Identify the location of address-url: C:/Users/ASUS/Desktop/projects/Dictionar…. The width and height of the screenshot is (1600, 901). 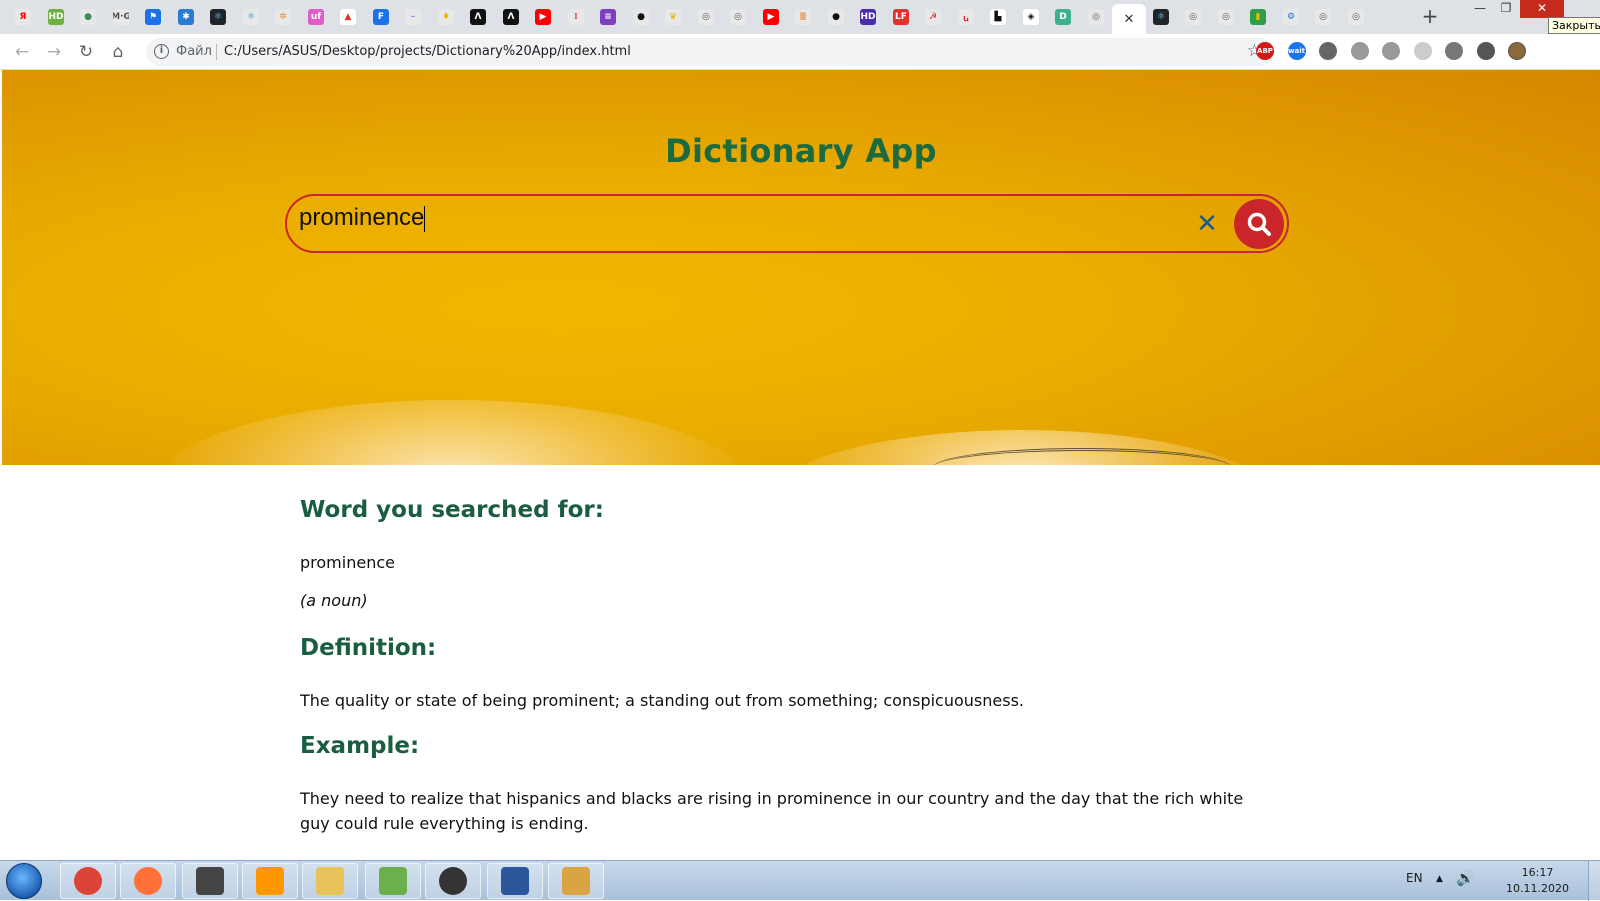
(427, 51).